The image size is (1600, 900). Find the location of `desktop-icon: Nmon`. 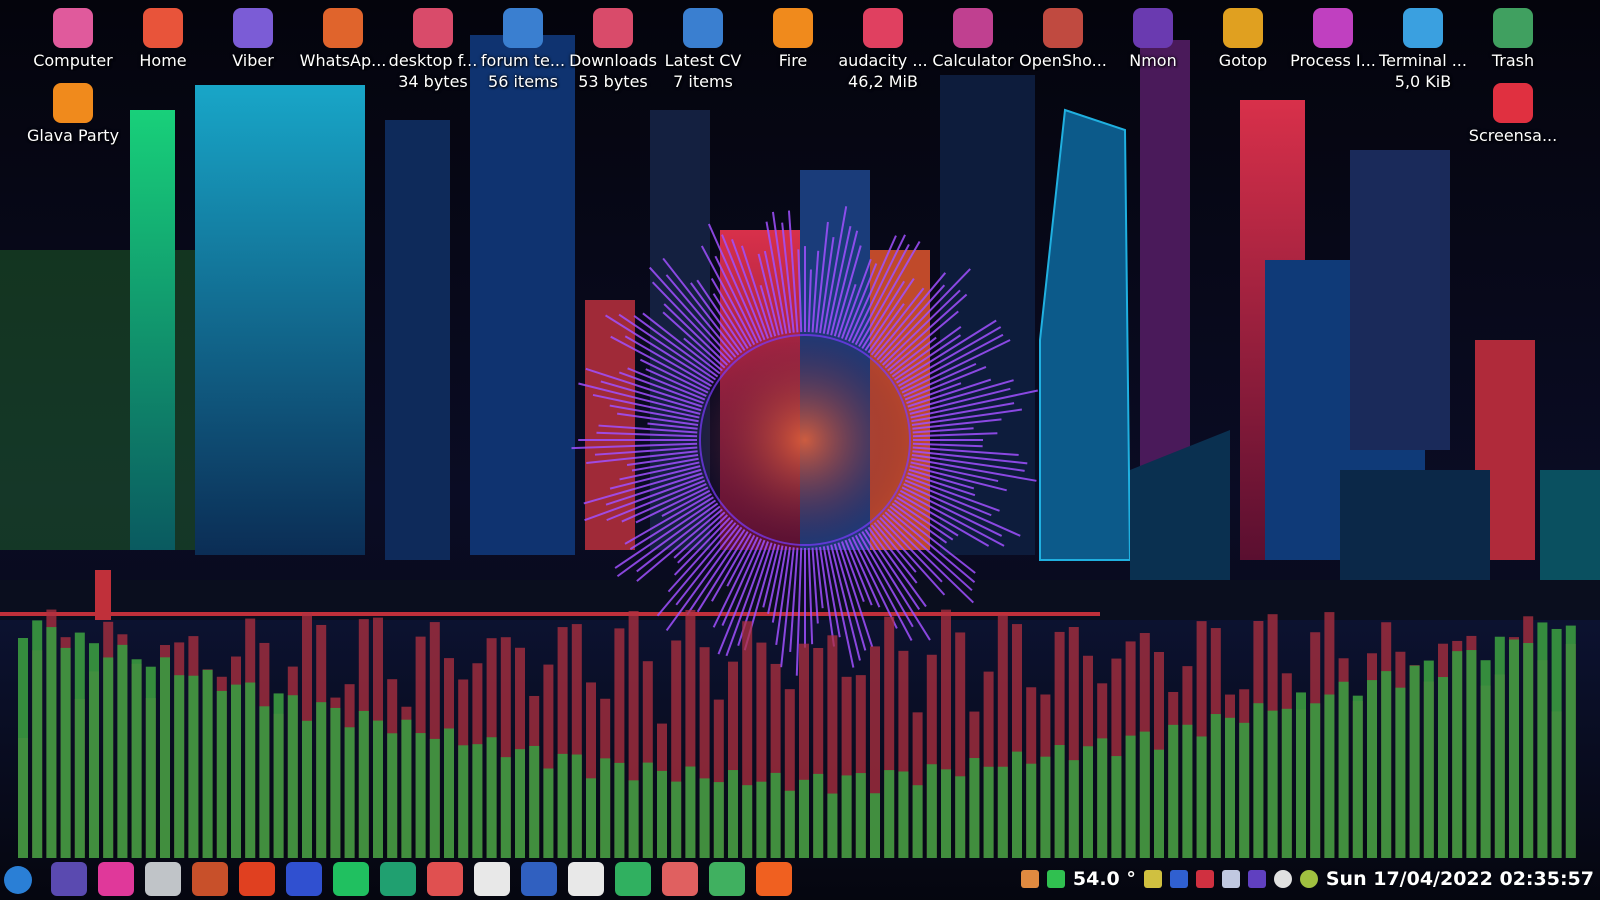

desktop-icon: Nmon is located at coordinates (1153, 39).